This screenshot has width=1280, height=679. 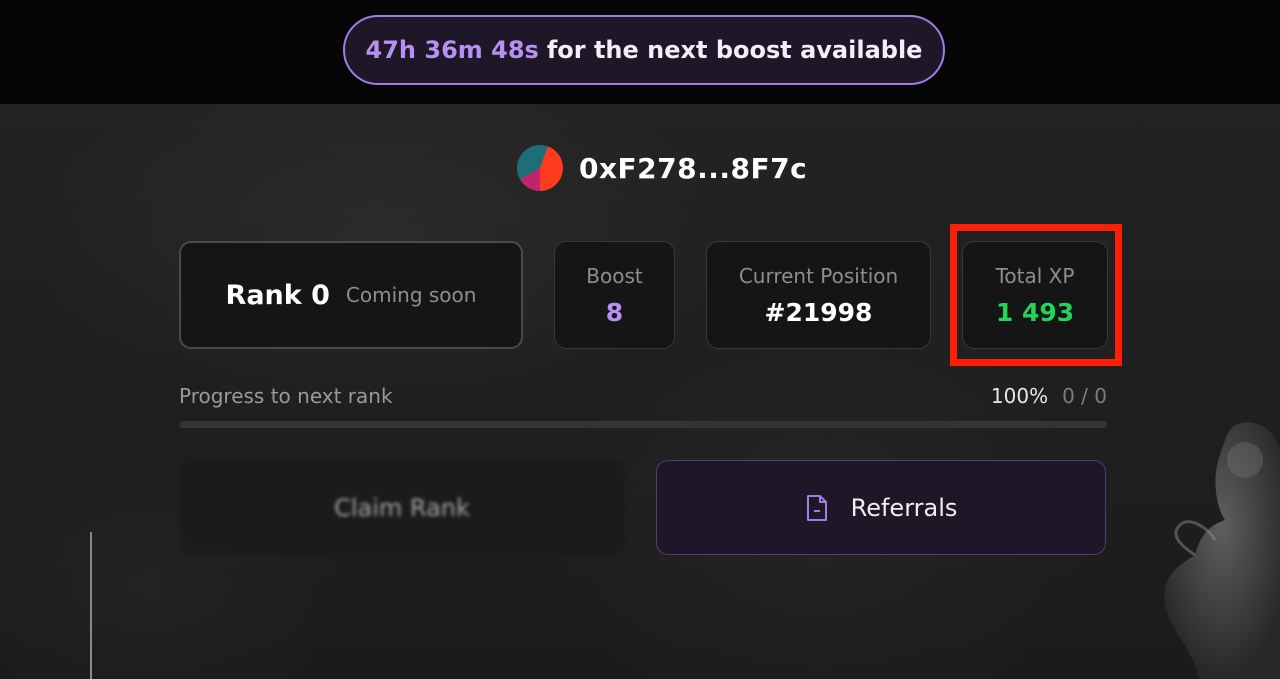 I want to click on rank-title: Rank 0, so click(x=277, y=295).